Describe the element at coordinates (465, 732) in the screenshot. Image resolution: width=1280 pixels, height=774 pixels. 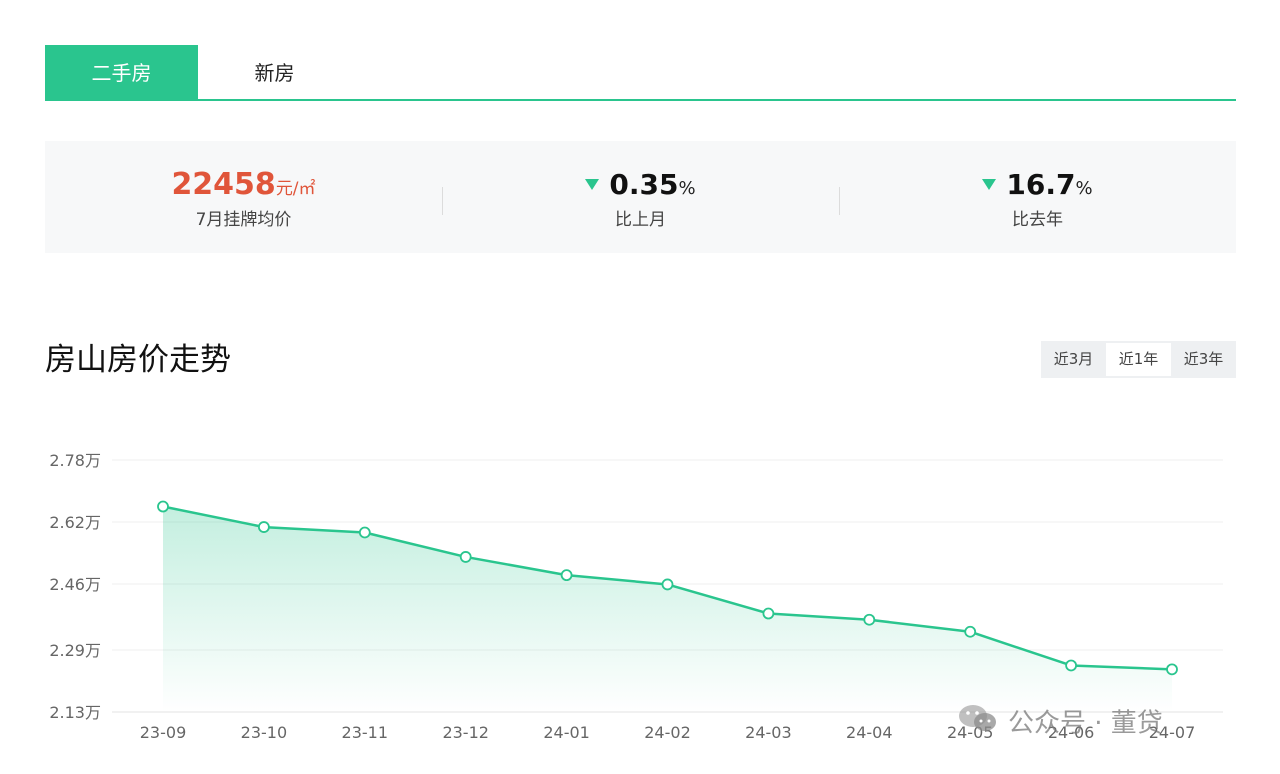
I see `x-tick-label: 23-12` at that location.